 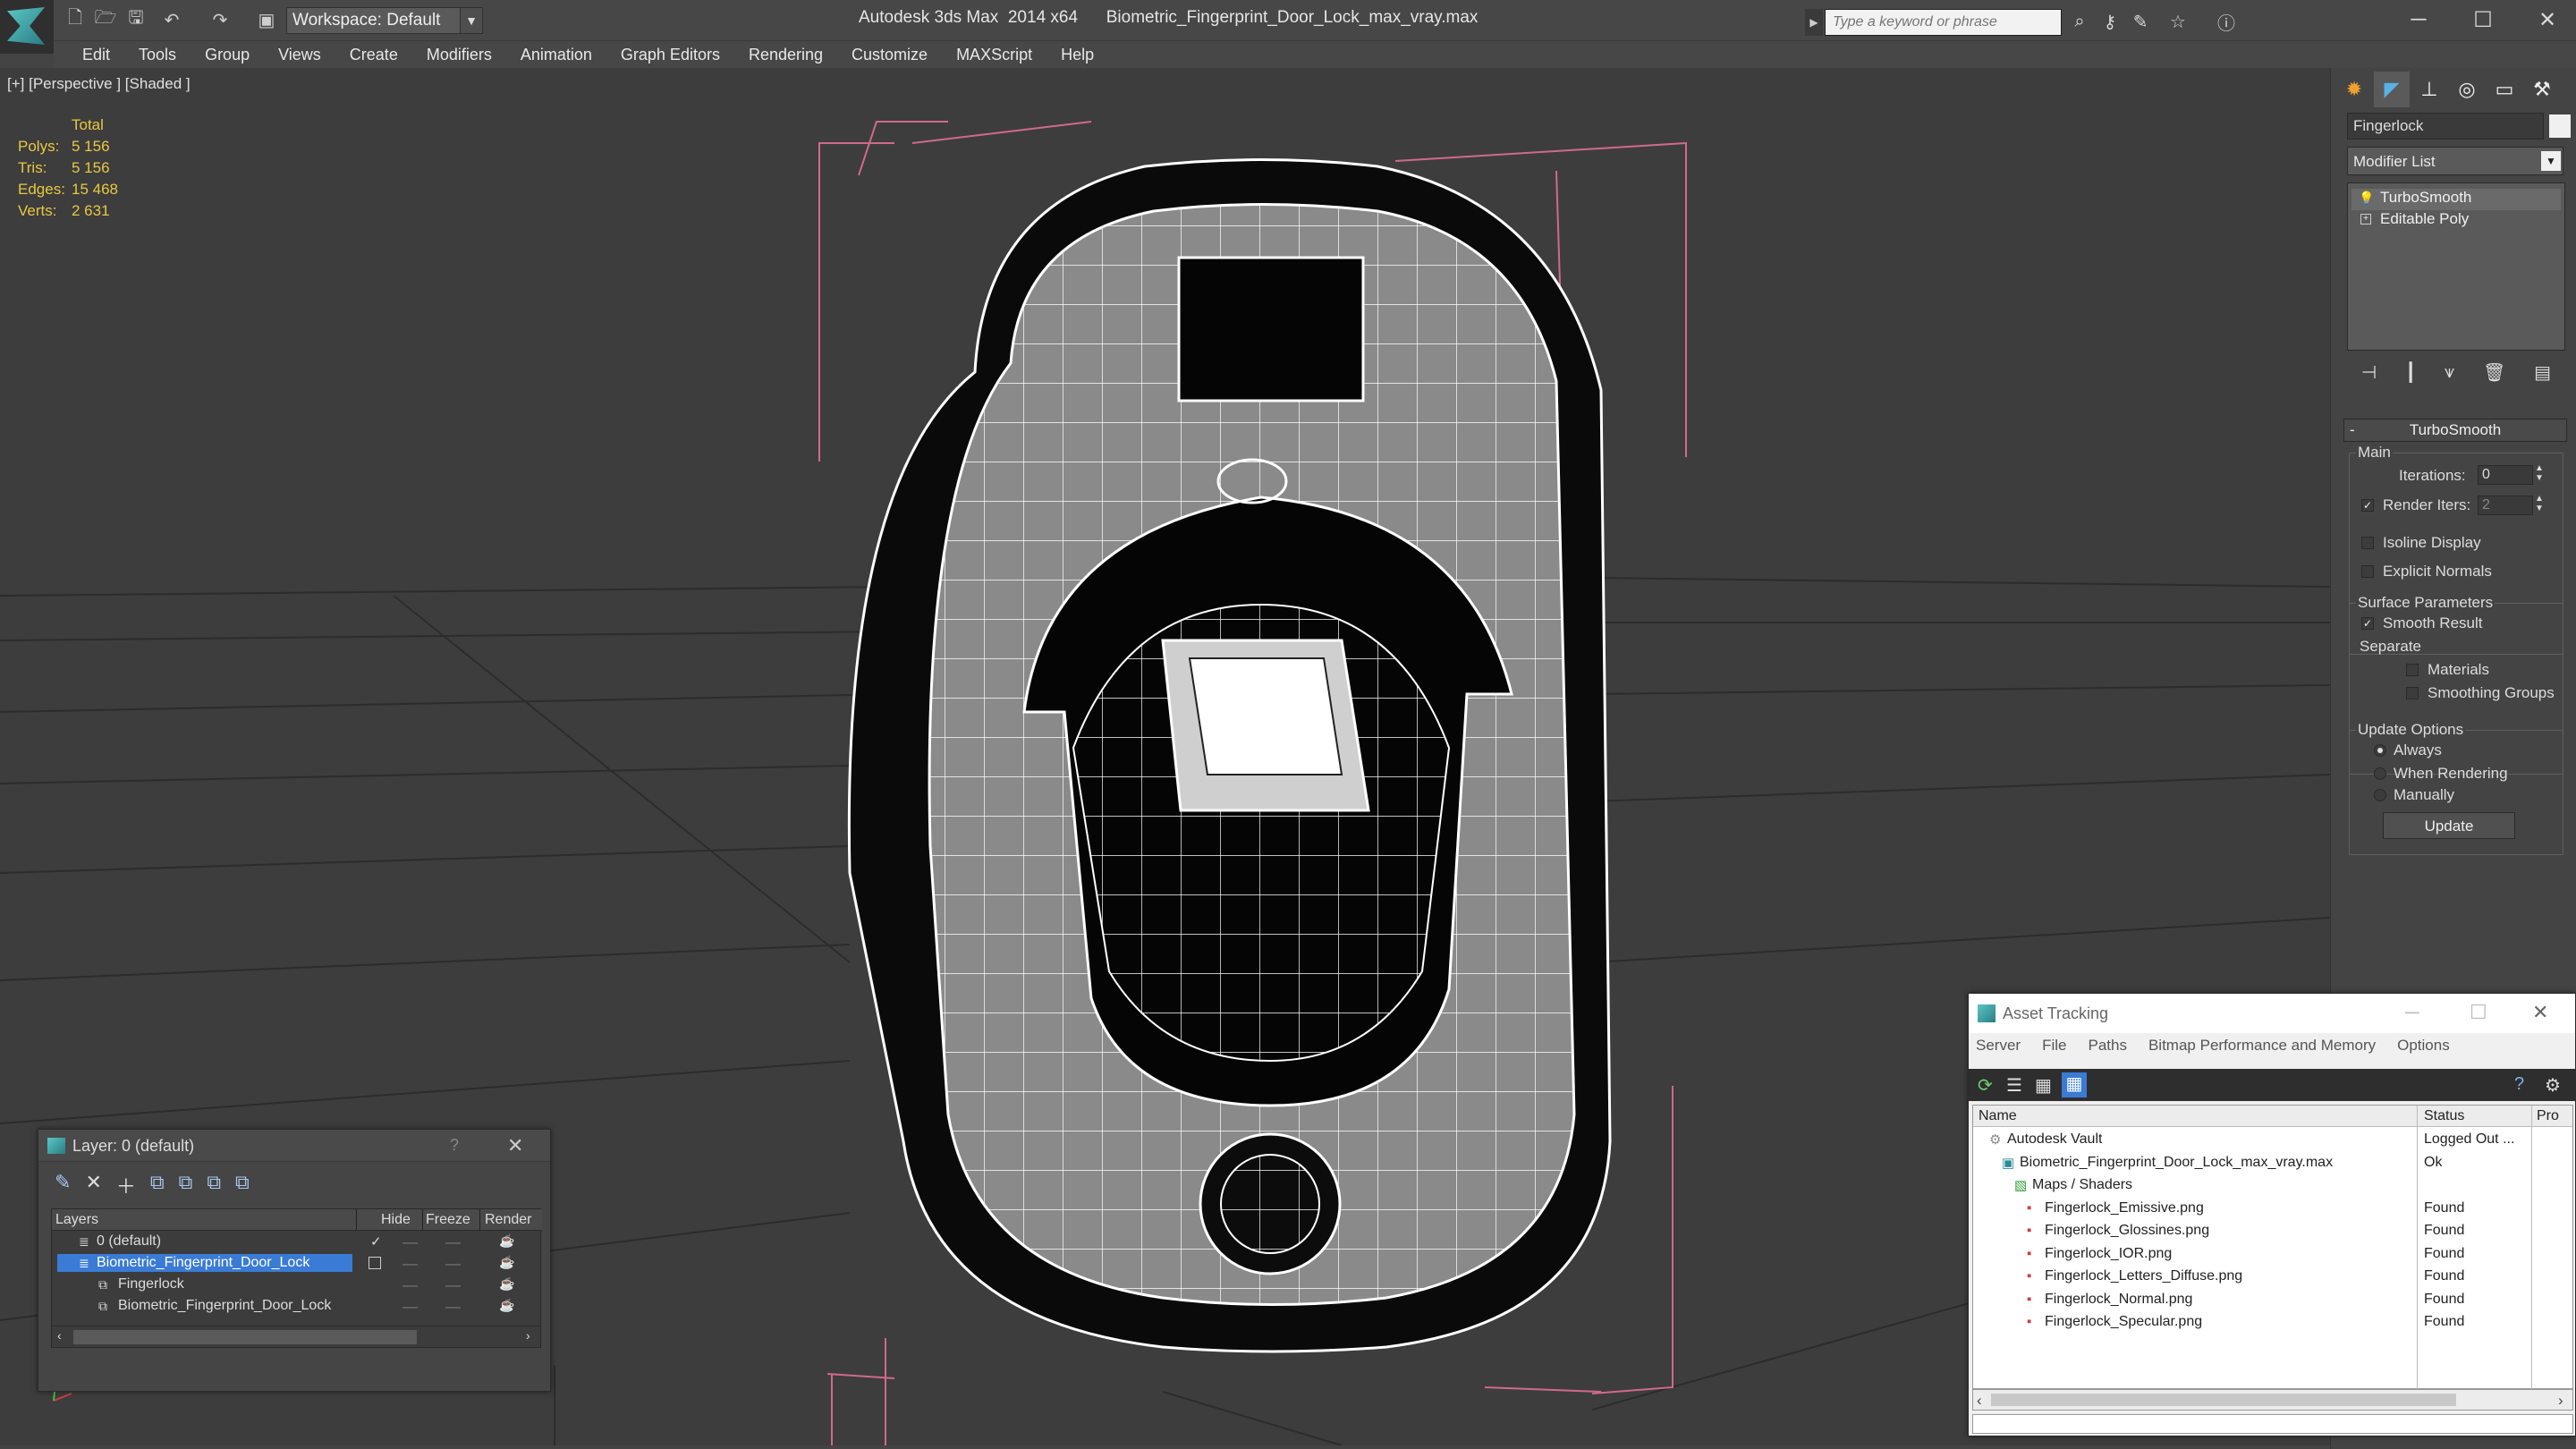 What do you see at coordinates (135, 19) in the screenshot?
I see `save-file-icon: 🖫` at bounding box center [135, 19].